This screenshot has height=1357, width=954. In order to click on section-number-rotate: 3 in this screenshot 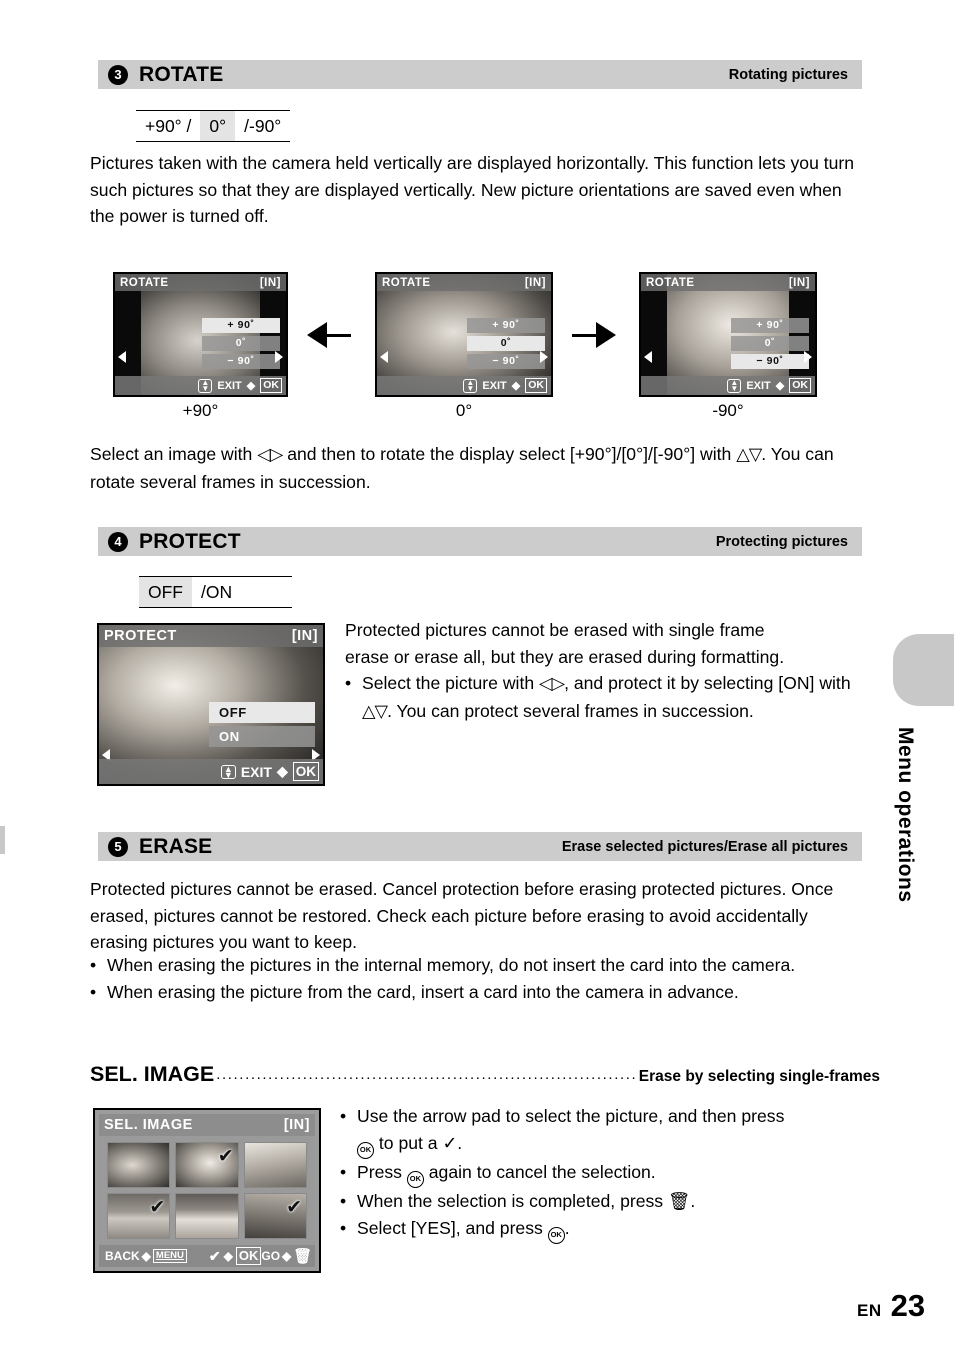, I will do `click(118, 74)`.